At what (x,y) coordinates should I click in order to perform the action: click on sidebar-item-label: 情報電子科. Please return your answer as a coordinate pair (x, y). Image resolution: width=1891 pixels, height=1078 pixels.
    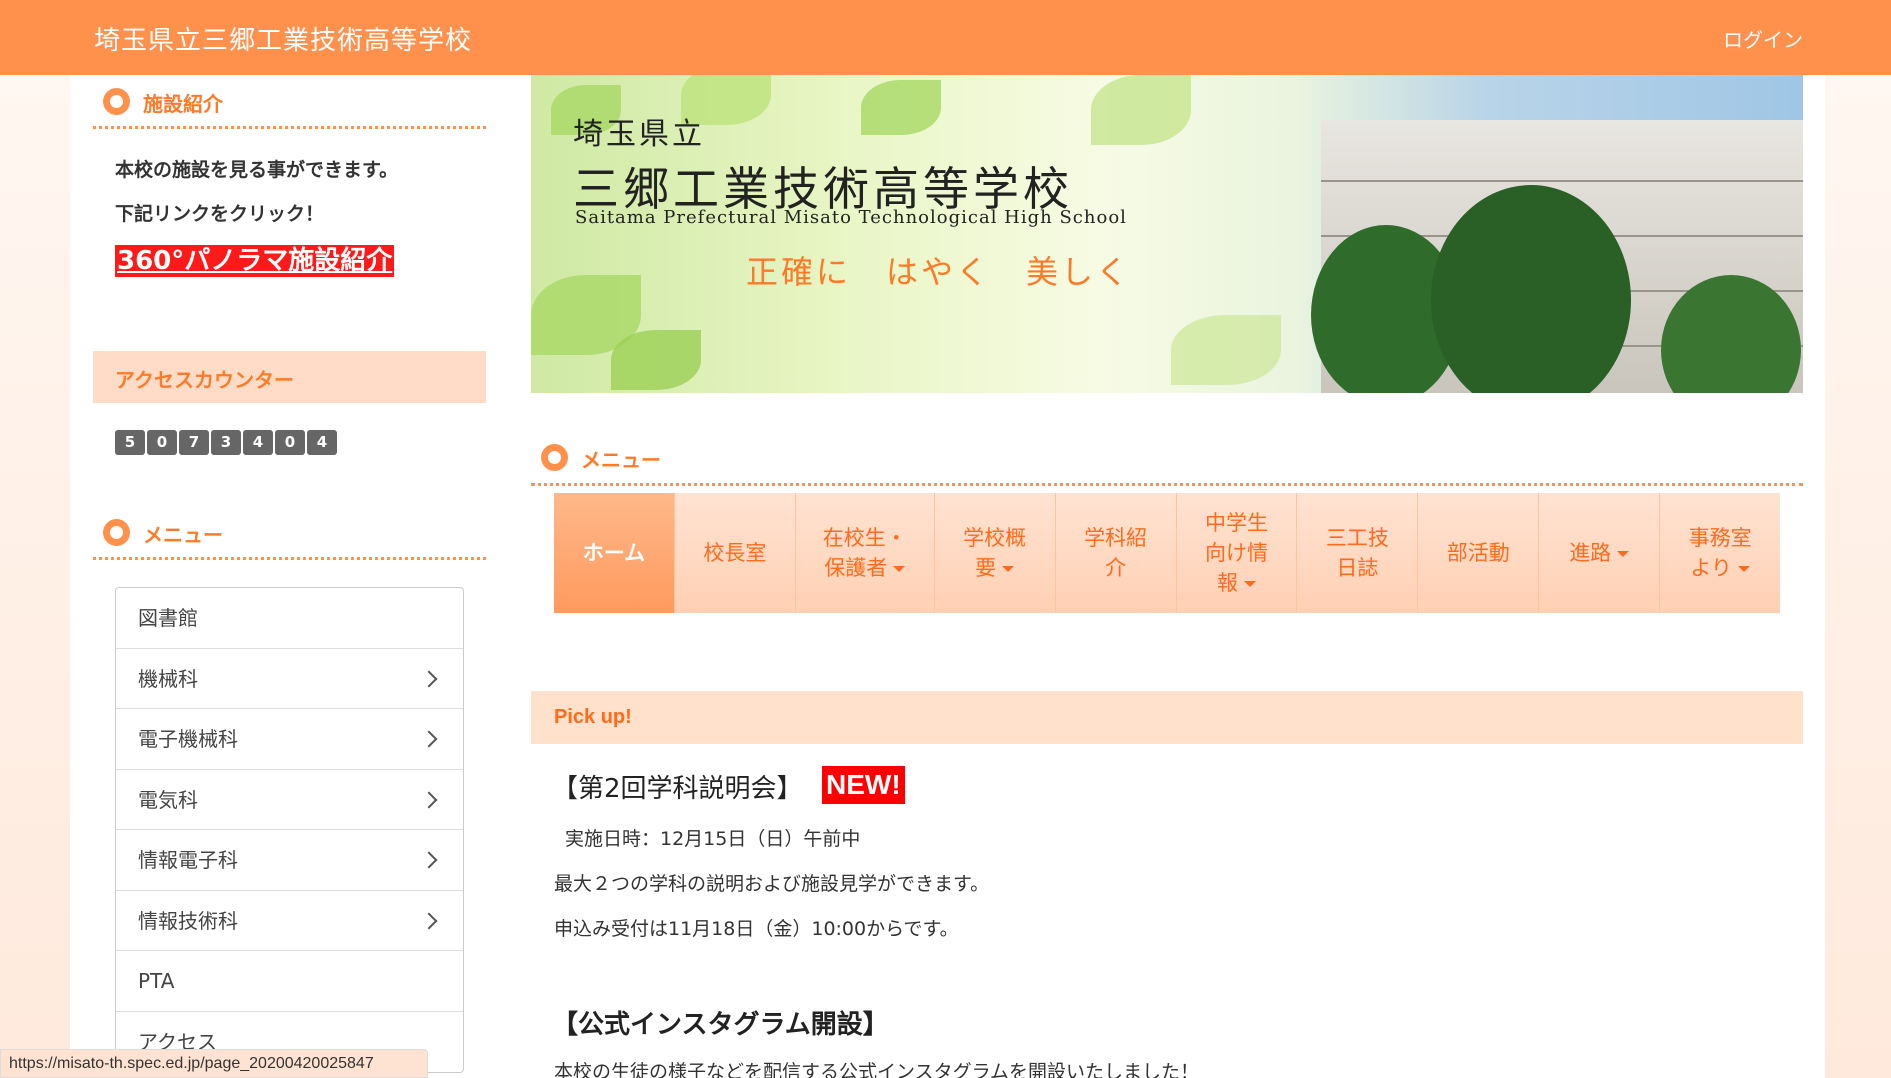
    Looking at the image, I should click on (188, 860).